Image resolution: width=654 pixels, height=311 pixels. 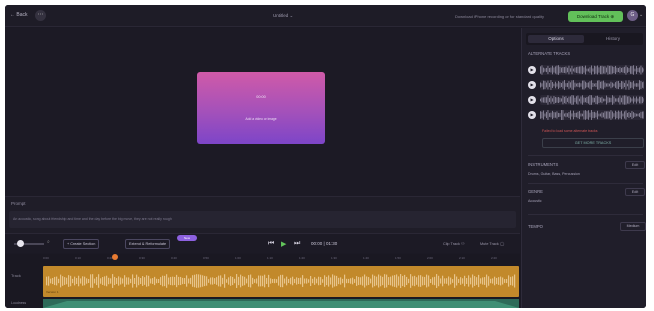 What do you see at coordinates (52, 292) in the screenshot?
I see `track-name: Version 1` at bounding box center [52, 292].